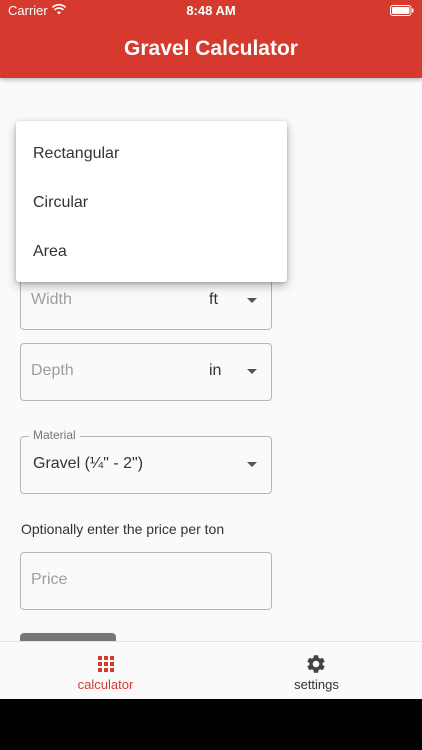 The image size is (422, 750). Describe the element at coordinates (316, 664) in the screenshot. I see `gear-icon` at that location.